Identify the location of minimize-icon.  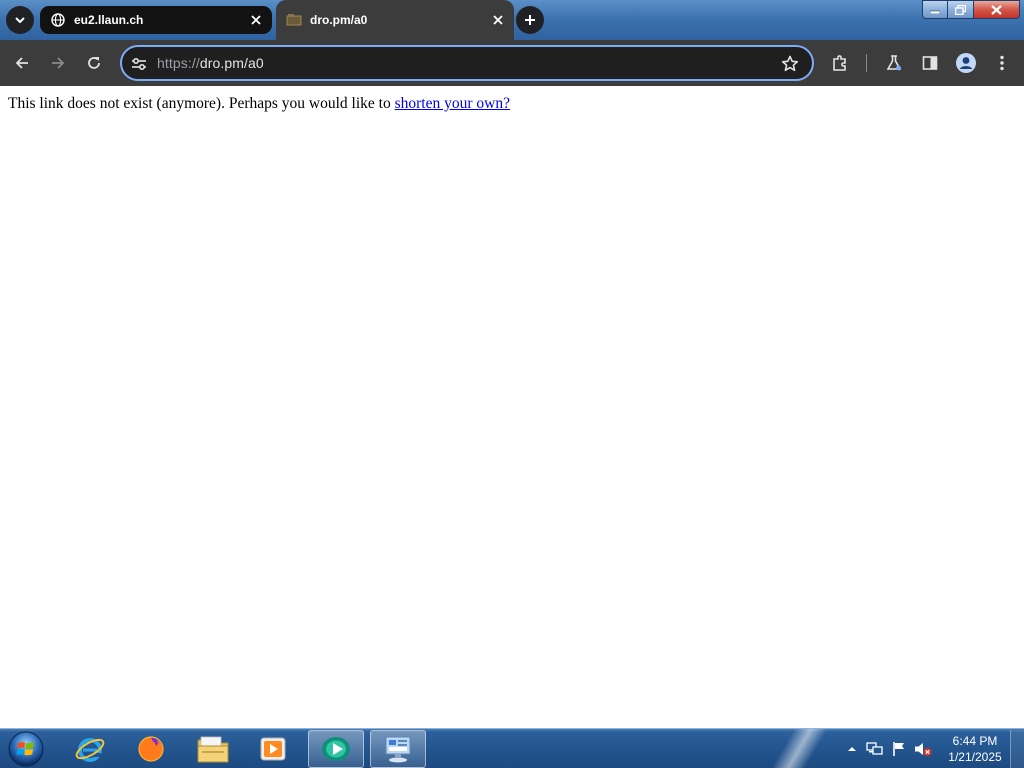
(935, 12).